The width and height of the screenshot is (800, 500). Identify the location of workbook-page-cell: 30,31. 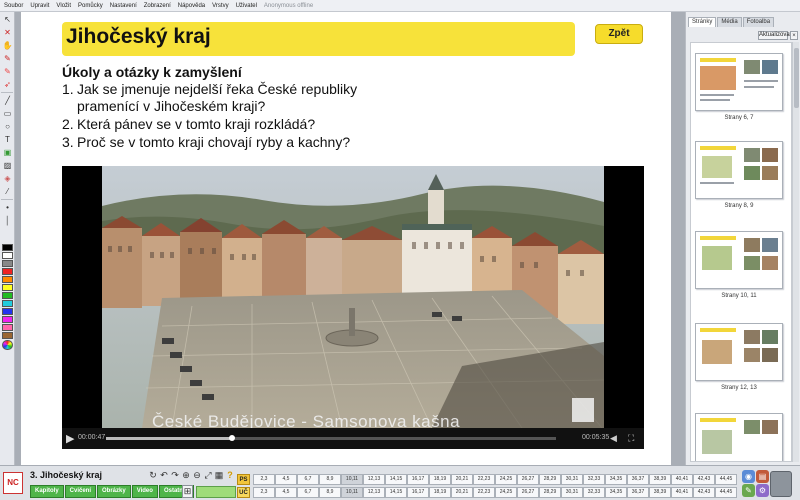
(572, 479).